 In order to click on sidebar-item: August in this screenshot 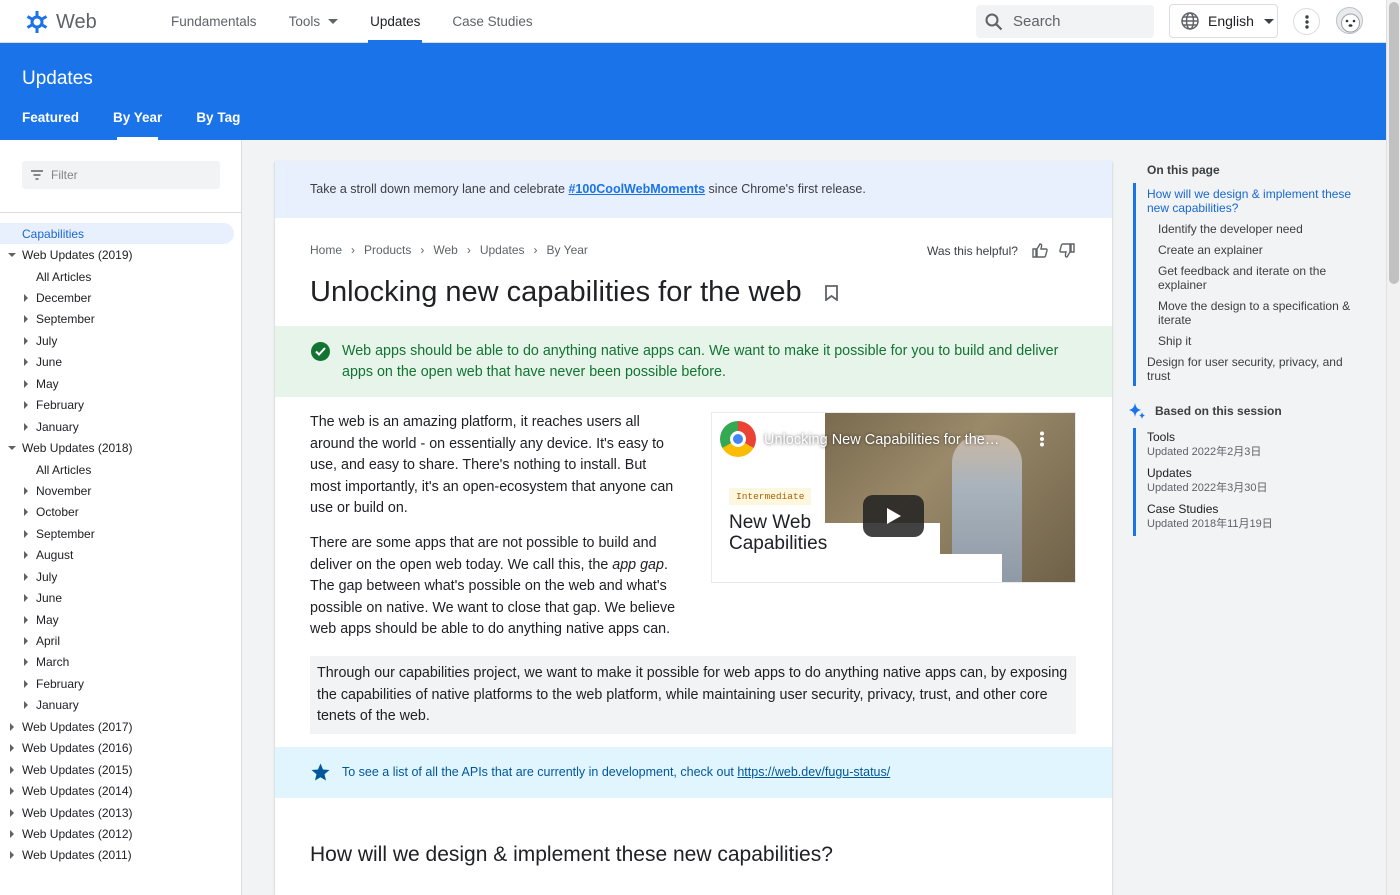, I will do `click(120, 555)`.